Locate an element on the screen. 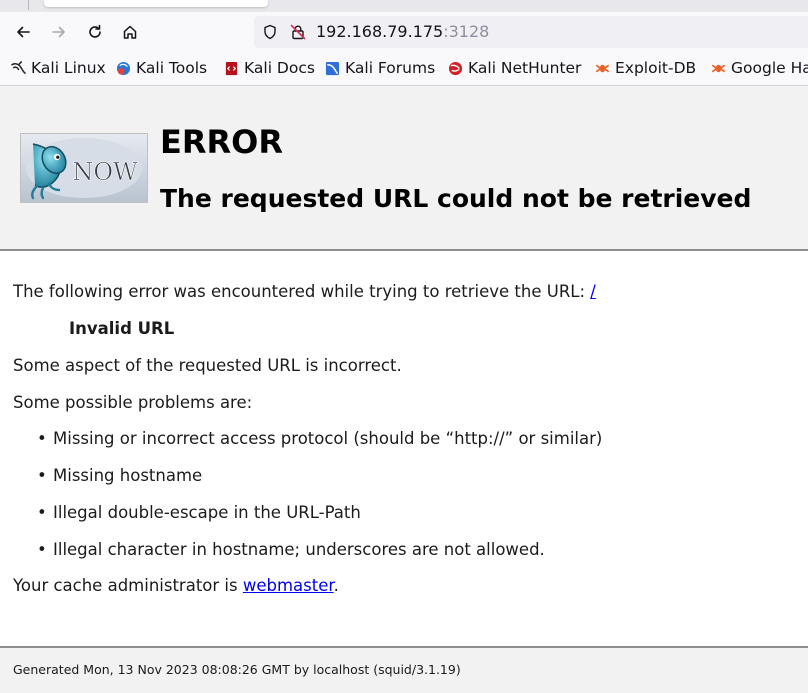 The image size is (808, 693). kali-docs-icon is located at coordinates (231, 68).